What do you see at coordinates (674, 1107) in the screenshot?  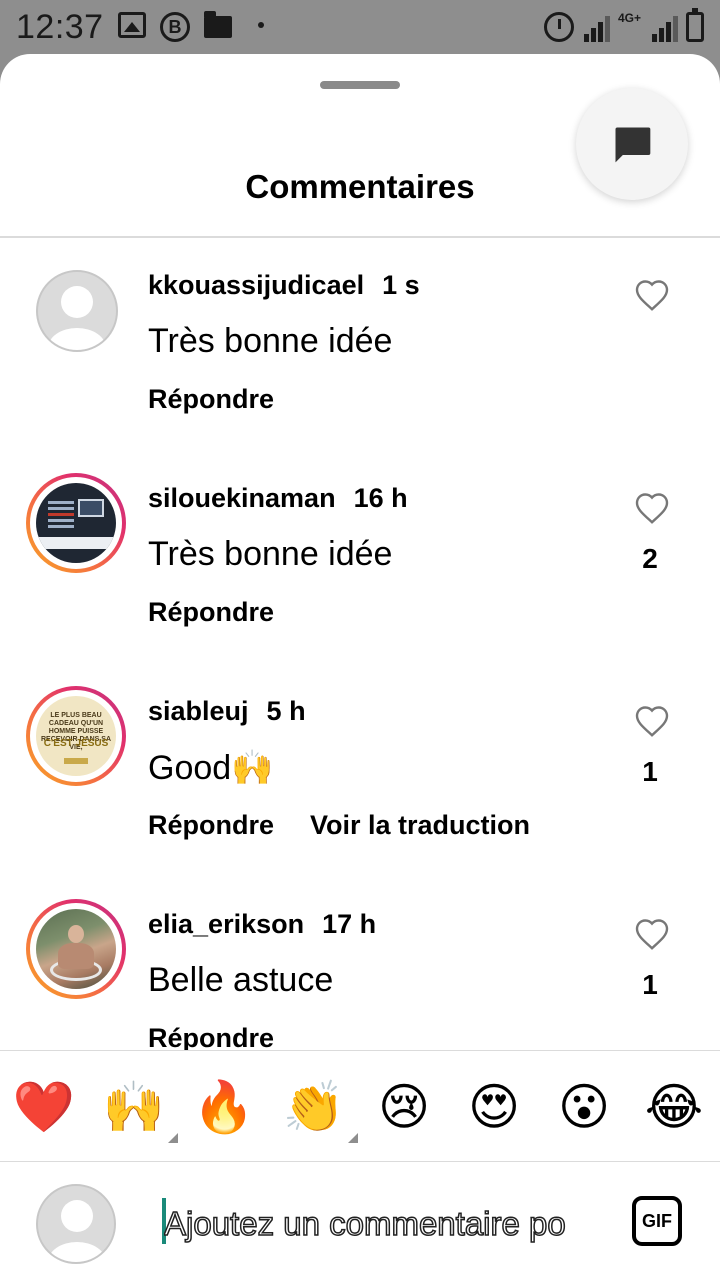 I see `emoji-laughing-button: 😂` at bounding box center [674, 1107].